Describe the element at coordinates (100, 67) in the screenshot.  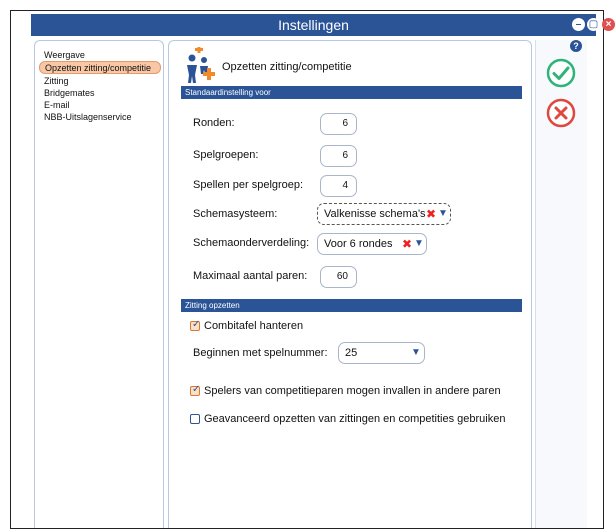
I see `sidebar-item-opzetten: Opzetten zitting/competitie` at that location.